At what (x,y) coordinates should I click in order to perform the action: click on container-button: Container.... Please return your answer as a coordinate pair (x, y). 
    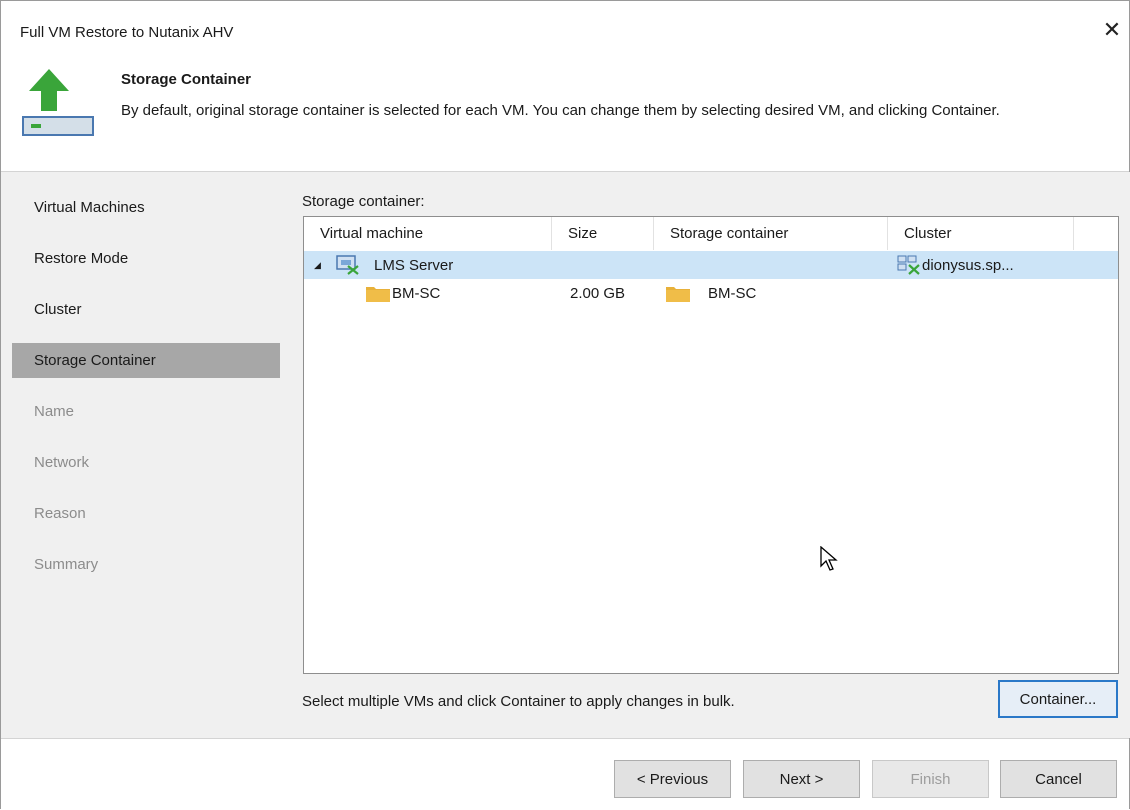
    Looking at the image, I should click on (1058, 699).